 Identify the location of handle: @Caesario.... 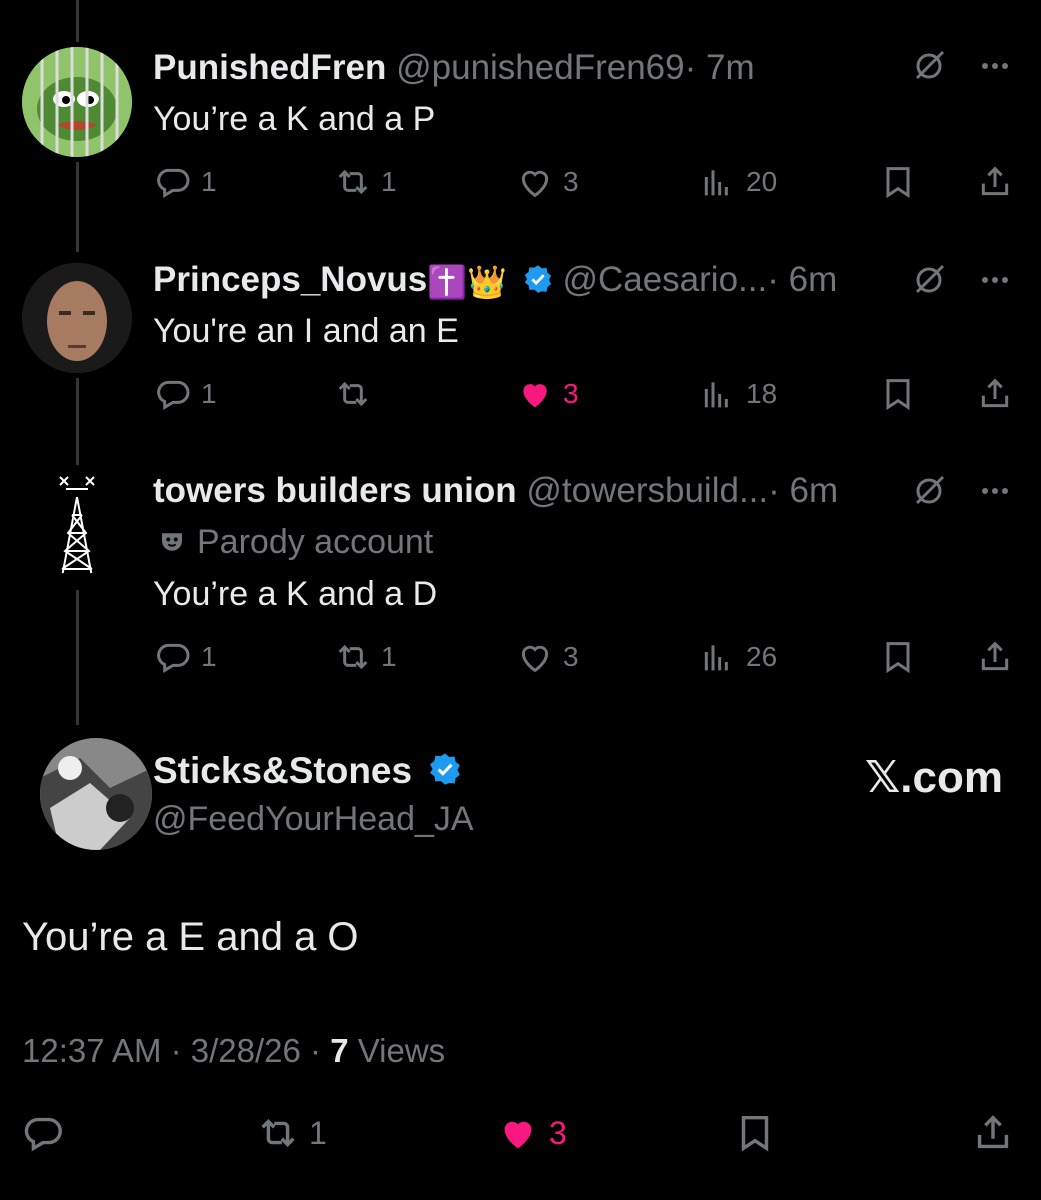
(664, 279).